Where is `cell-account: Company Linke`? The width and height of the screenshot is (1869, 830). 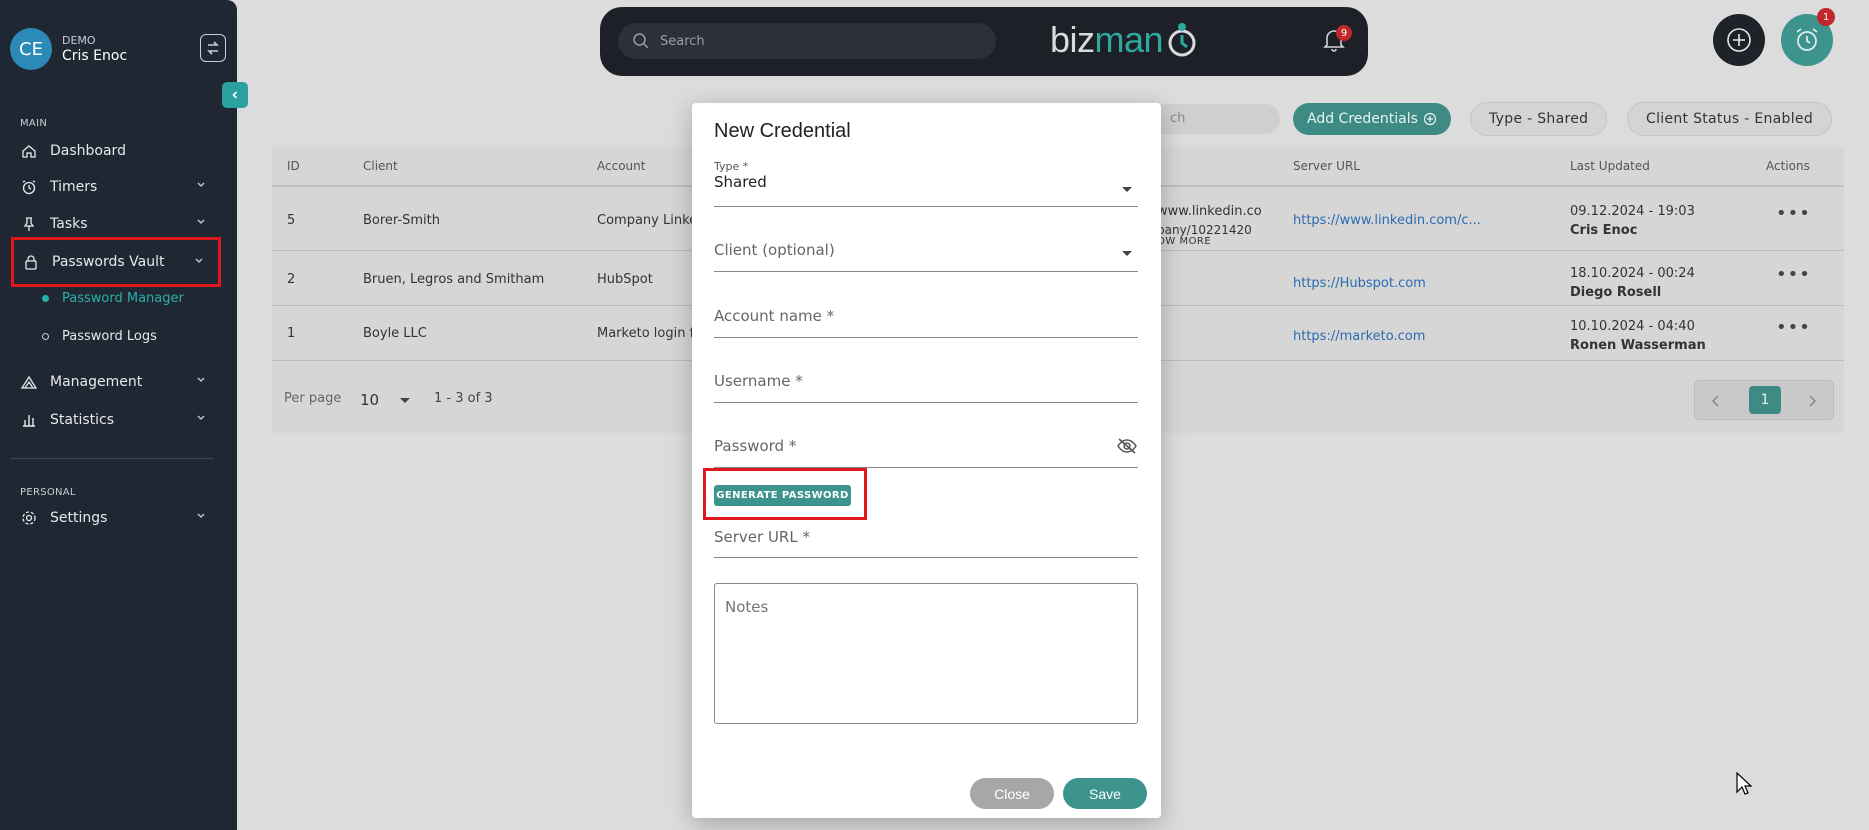
cell-account: Company Linke is located at coordinates (647, 220).